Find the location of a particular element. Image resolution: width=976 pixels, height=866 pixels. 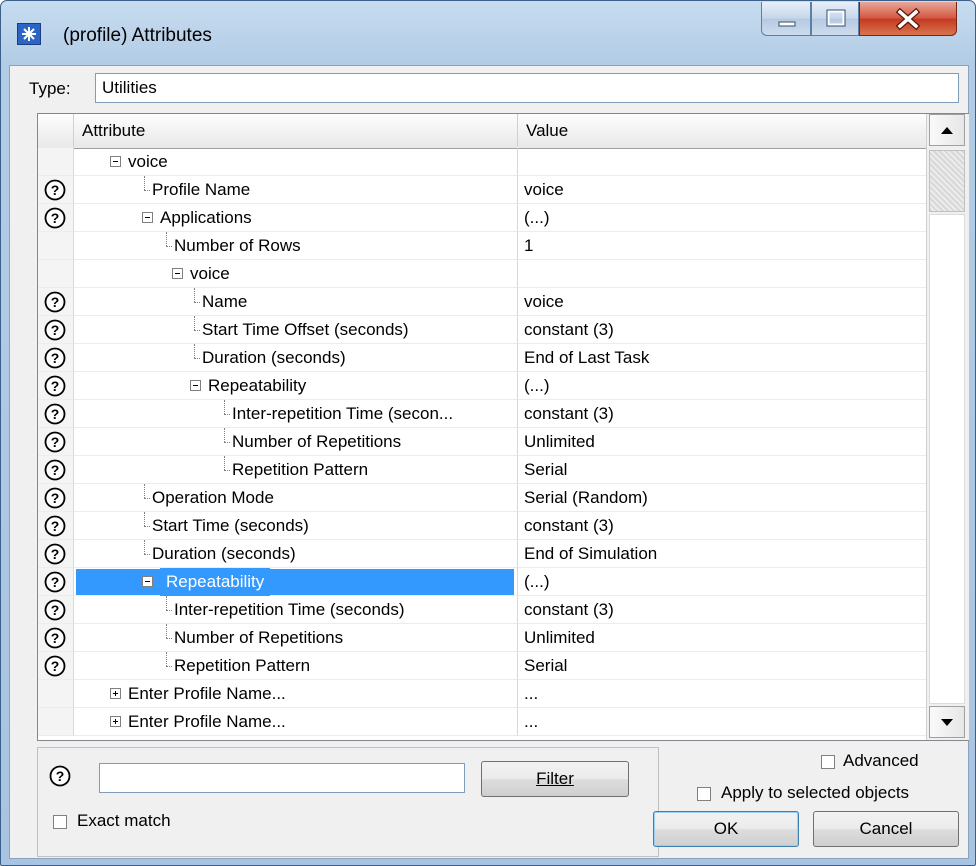

vertical-scrollbar is located at coordinates (947, 427).